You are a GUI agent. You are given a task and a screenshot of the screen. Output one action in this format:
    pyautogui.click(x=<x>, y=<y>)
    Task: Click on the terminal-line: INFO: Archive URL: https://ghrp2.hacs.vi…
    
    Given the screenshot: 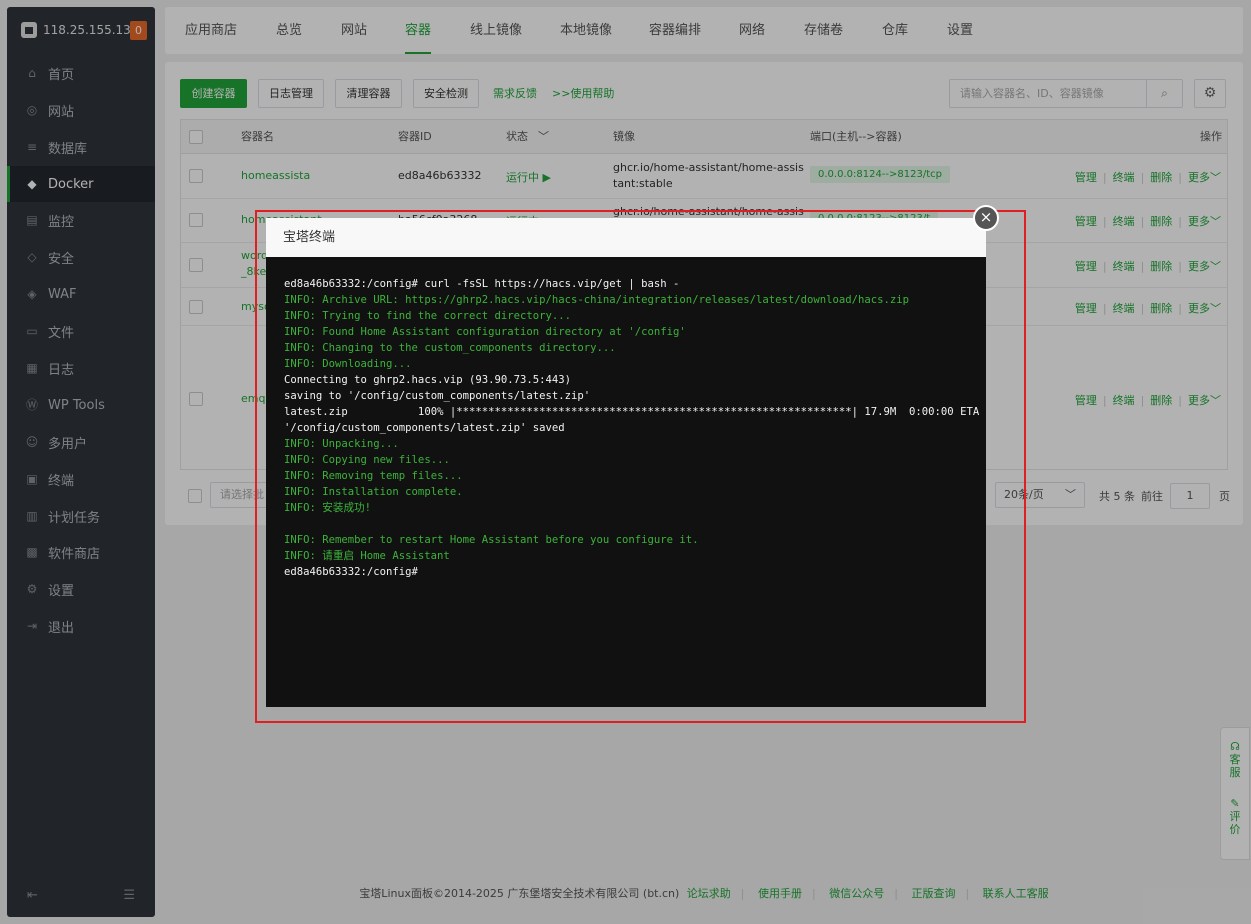 What is the action you would take?
    pyautogui.click(x=597, y=300)
    